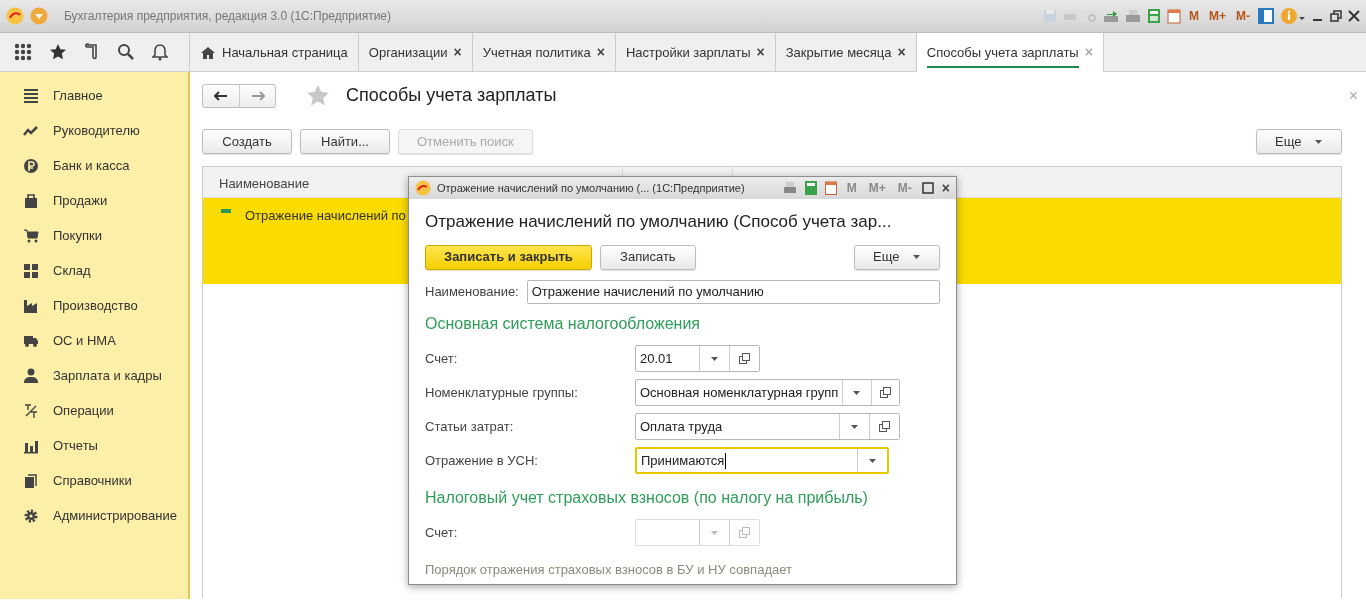 The image size is (1366, 600). What do you see at coordinates (647, 497) in the screenshot?
I see `section-heading: Налоговый учет страховых взносов (по налогу на прибыль)` at bounding box center [647, 497].